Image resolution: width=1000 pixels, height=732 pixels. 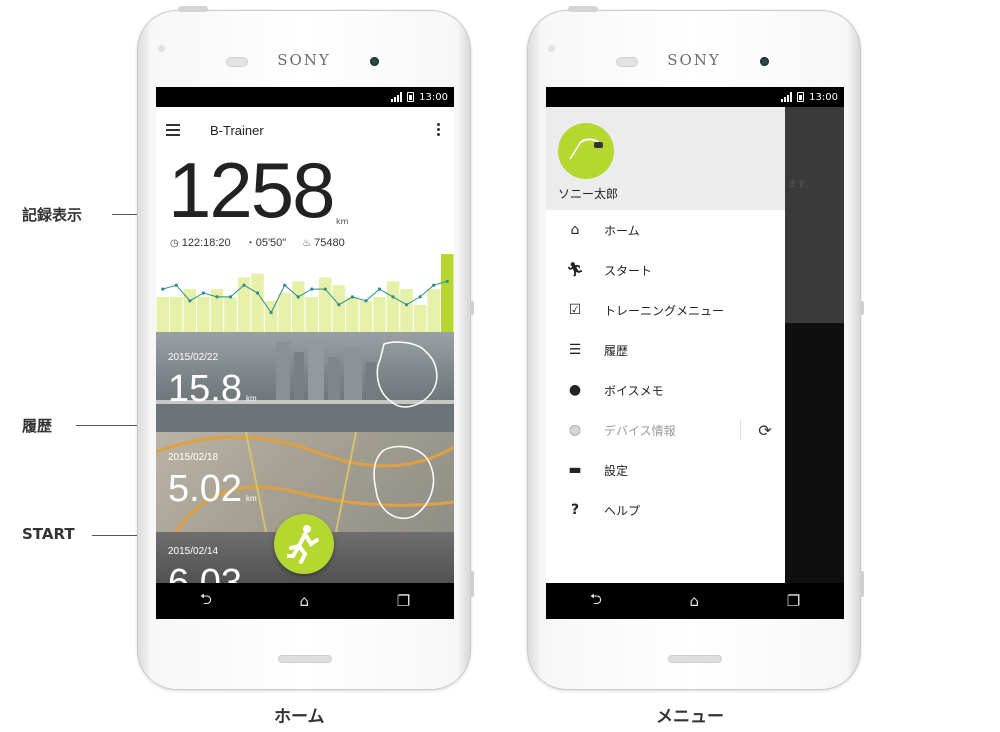 I want to click on history-distance-value: 15.8, so click(x=205, y=389).